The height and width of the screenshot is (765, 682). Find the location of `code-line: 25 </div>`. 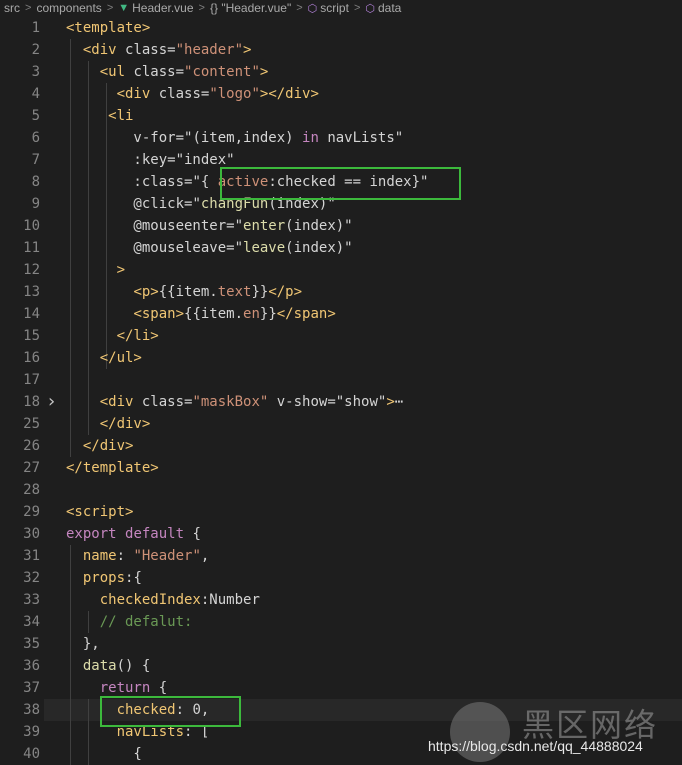

code-line: 25 </div> is located at coordinates (341, 424).